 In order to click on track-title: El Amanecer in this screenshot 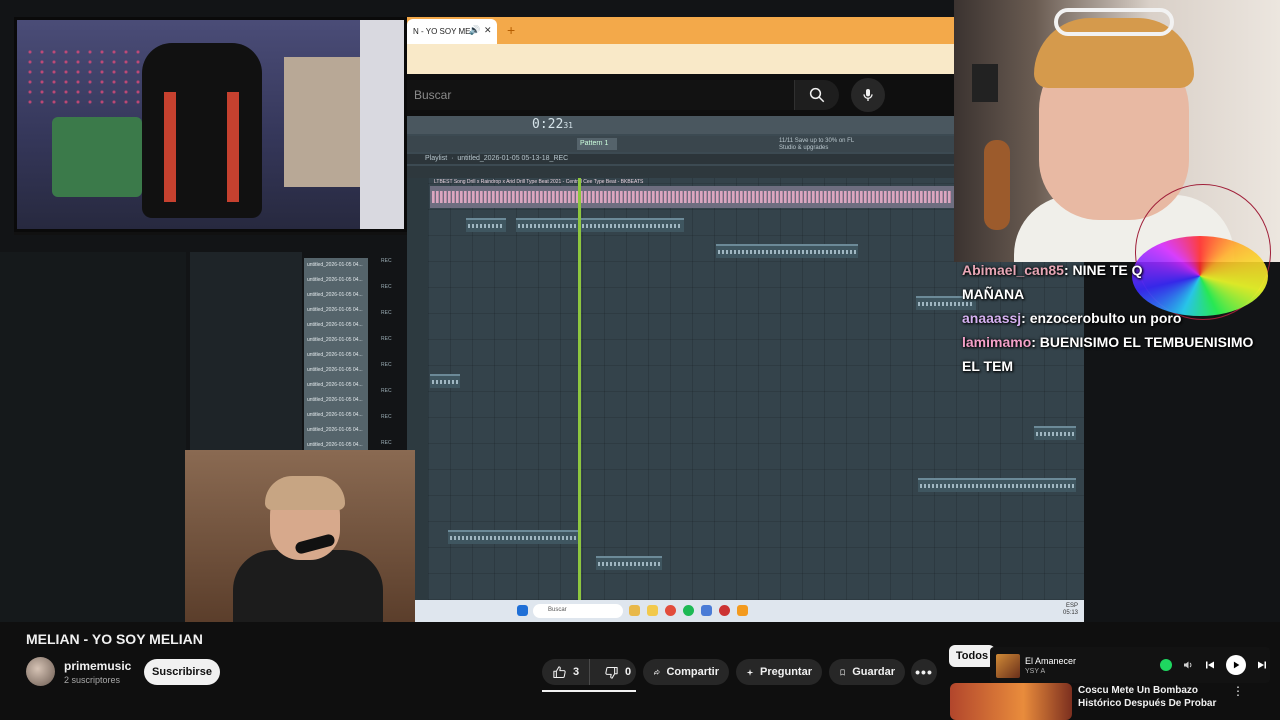, I will do `click(1051, 661)`.